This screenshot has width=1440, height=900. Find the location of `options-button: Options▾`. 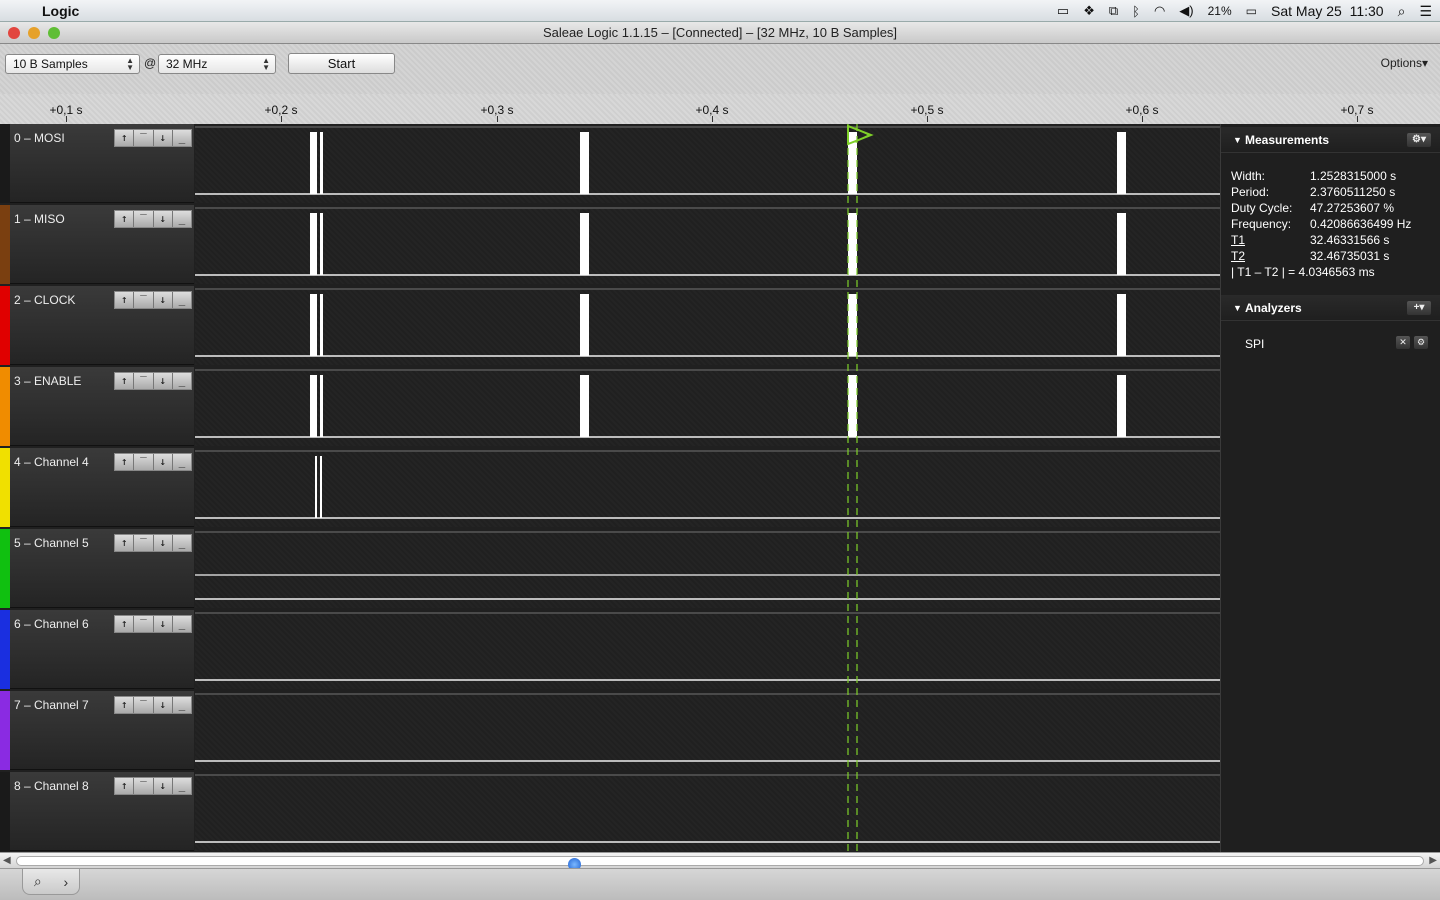

options-button: Options▾ is located at coordinates (1404, 63).